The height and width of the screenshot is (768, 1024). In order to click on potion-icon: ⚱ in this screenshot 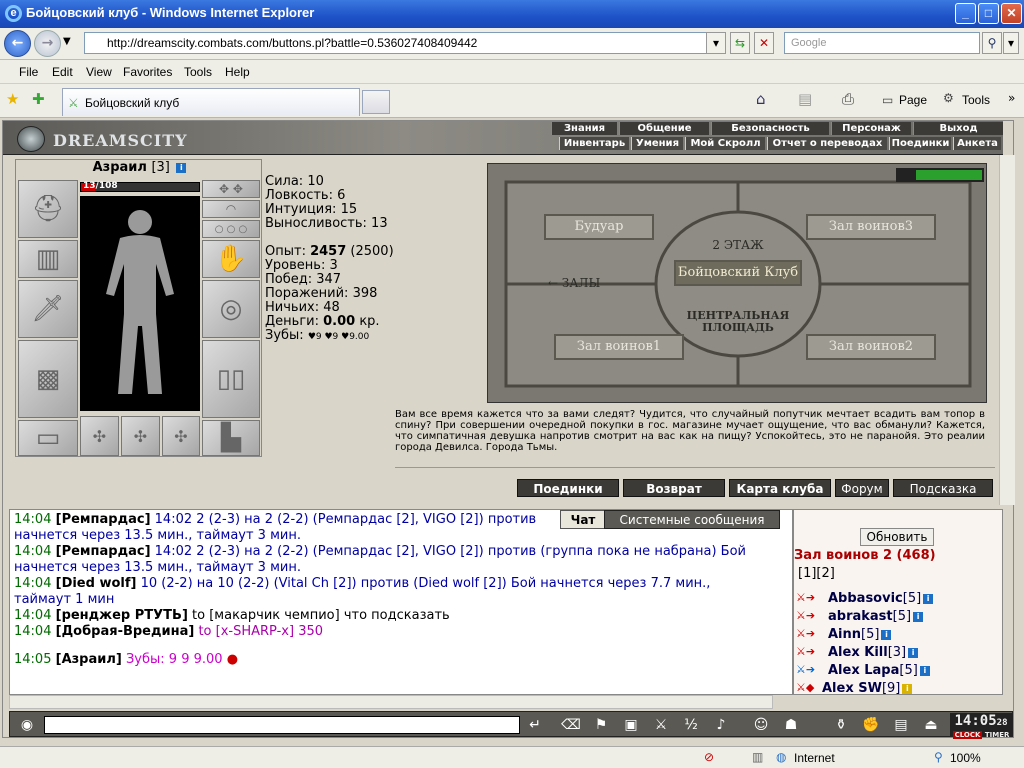, I will do `click(841, 725)`.